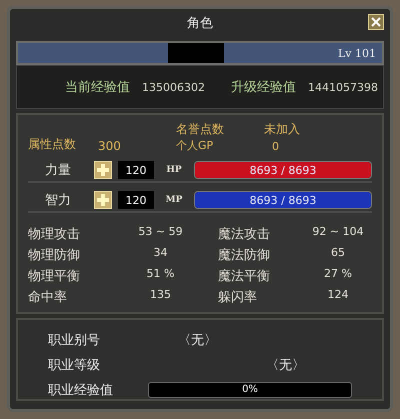 Image resolution: width=400 pixels, height=419 pixels. What do you see at coordinates (48, 297) in the screenshot?
I see `stat-label: 命中率` at bounding box center [48, 297].